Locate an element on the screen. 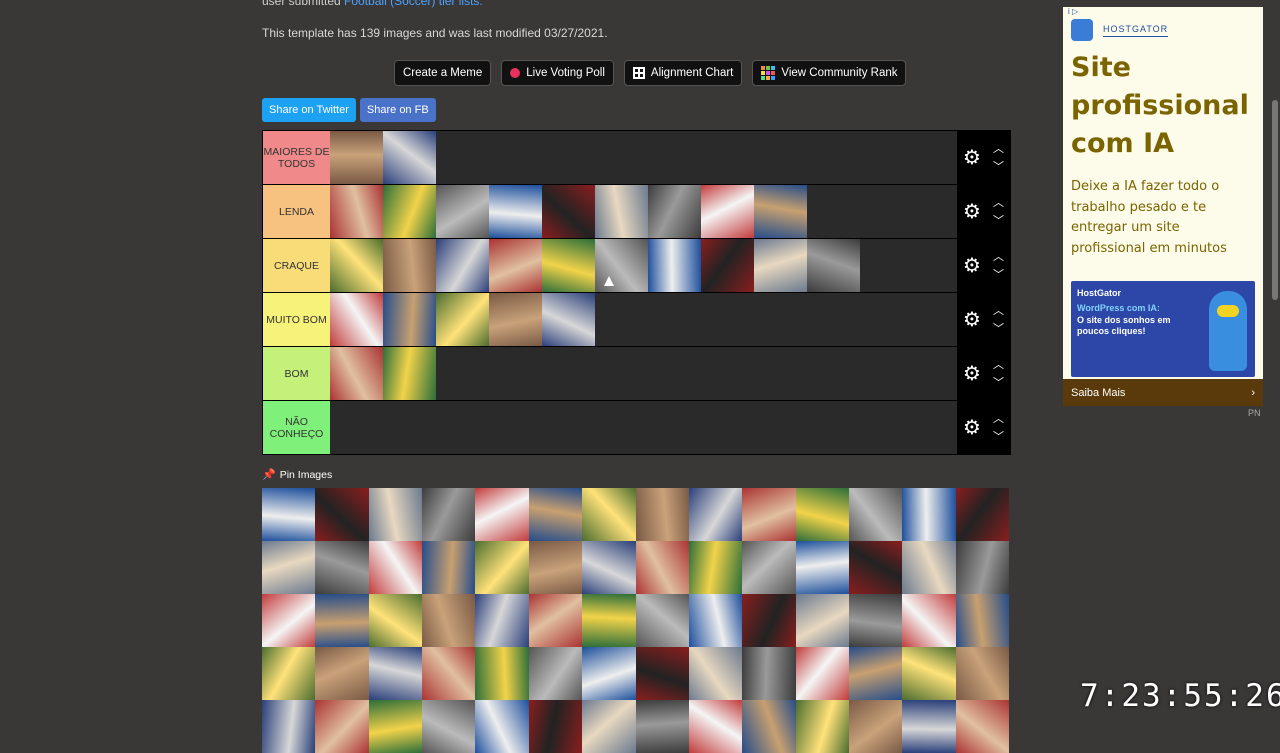 This screenshot has width=1280, height=753. share-twitter-button: Share on Twitter is located at coordinates (309, 110).